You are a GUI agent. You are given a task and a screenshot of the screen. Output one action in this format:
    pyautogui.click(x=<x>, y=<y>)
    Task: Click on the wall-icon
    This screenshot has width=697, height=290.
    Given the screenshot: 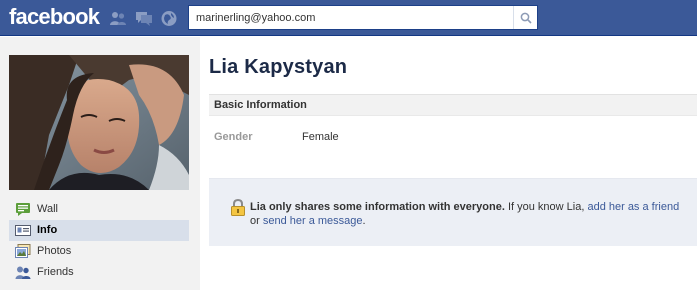 What is the action you would take?
    pyautogui.click(x=23, y=209)
    